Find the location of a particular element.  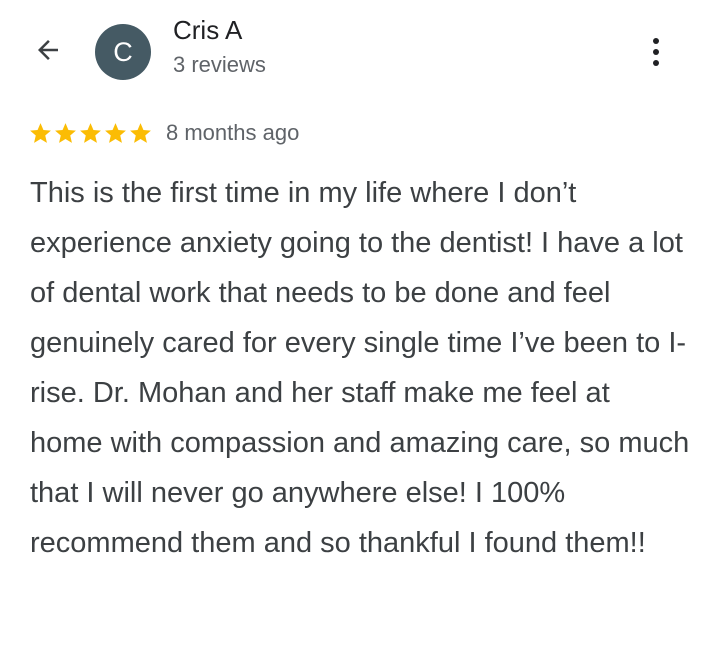

review-meta: 8 months ago is located at coordinates (163, 133).